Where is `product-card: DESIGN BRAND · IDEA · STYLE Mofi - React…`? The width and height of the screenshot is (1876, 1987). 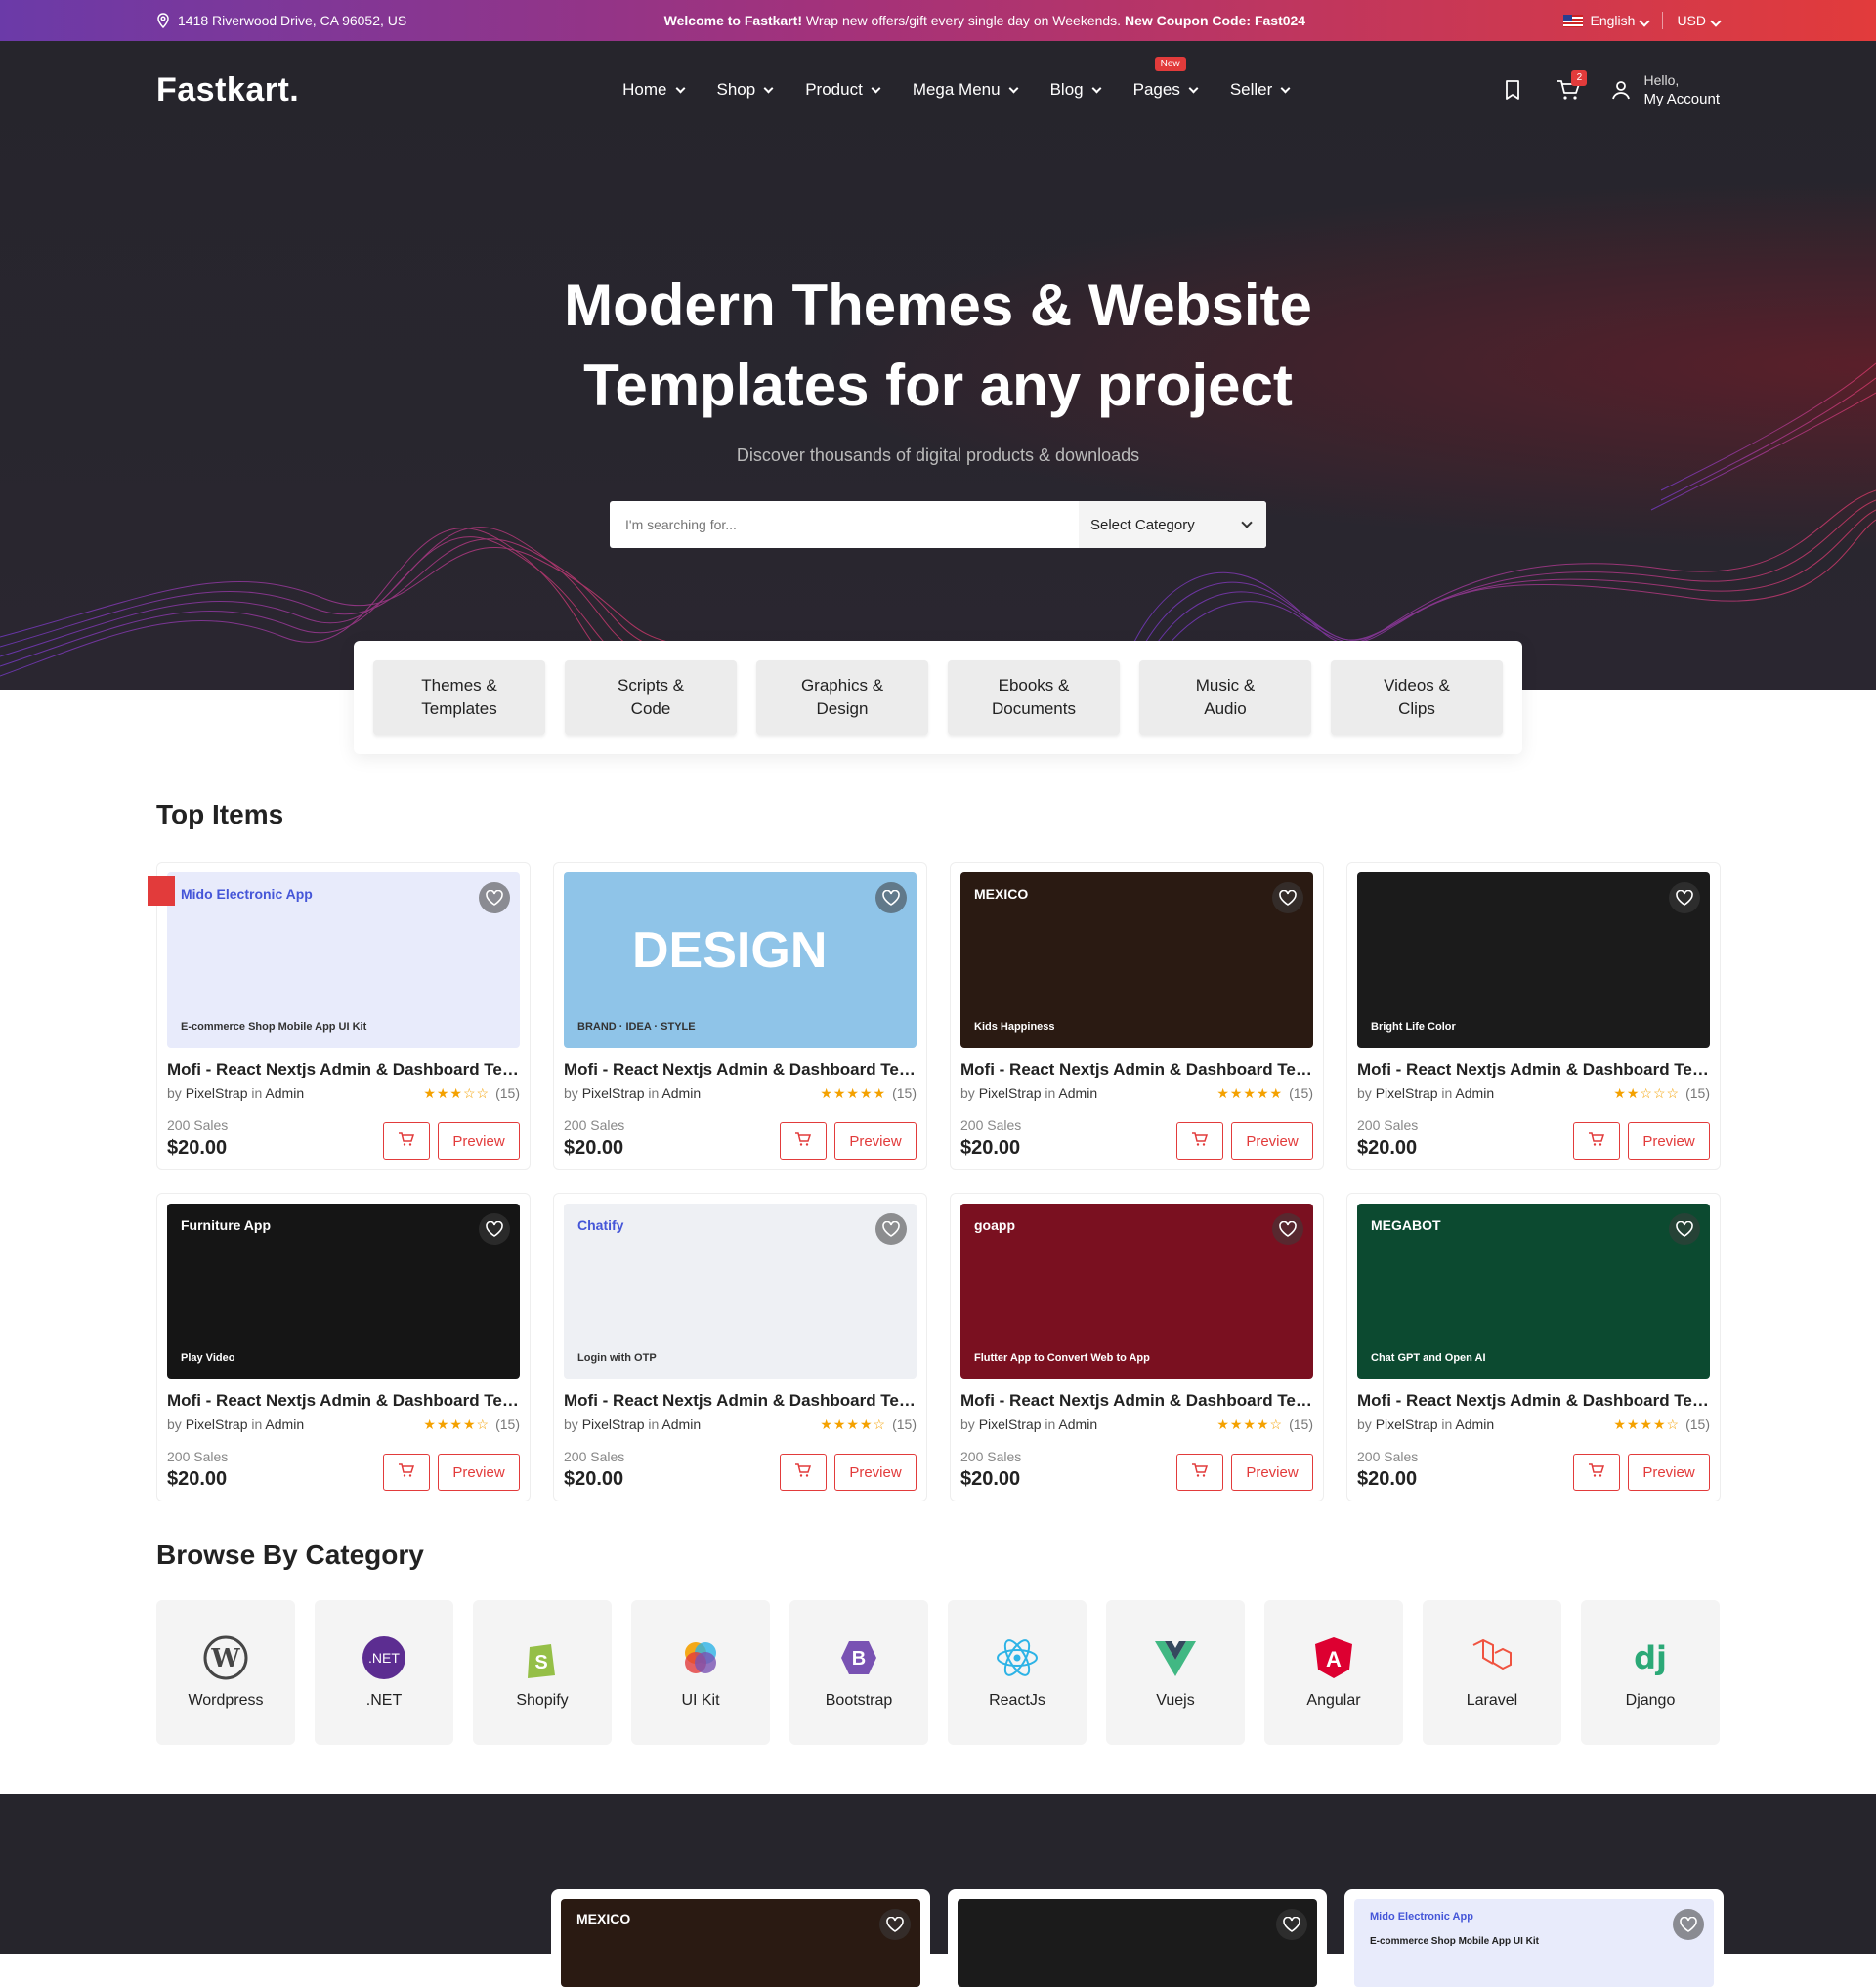
product-card: DESIGN BRAND · IDEA · STYLE Mofi - React… is located at coordinates (740, 1016).